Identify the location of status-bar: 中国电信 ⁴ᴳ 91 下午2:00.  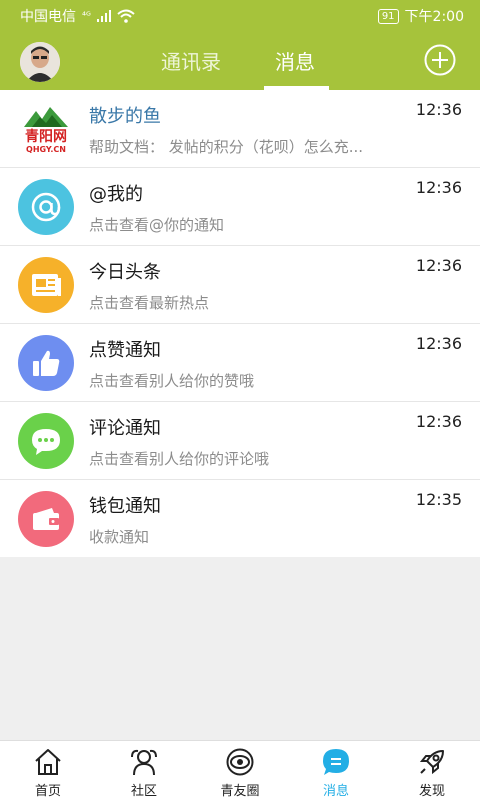
(240, 16).